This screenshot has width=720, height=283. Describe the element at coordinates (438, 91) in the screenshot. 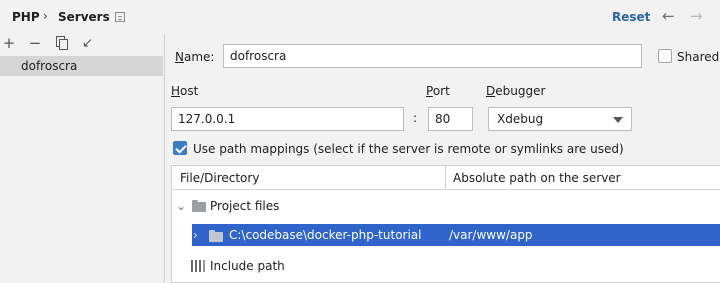

I see `port-label: Port` at that location.